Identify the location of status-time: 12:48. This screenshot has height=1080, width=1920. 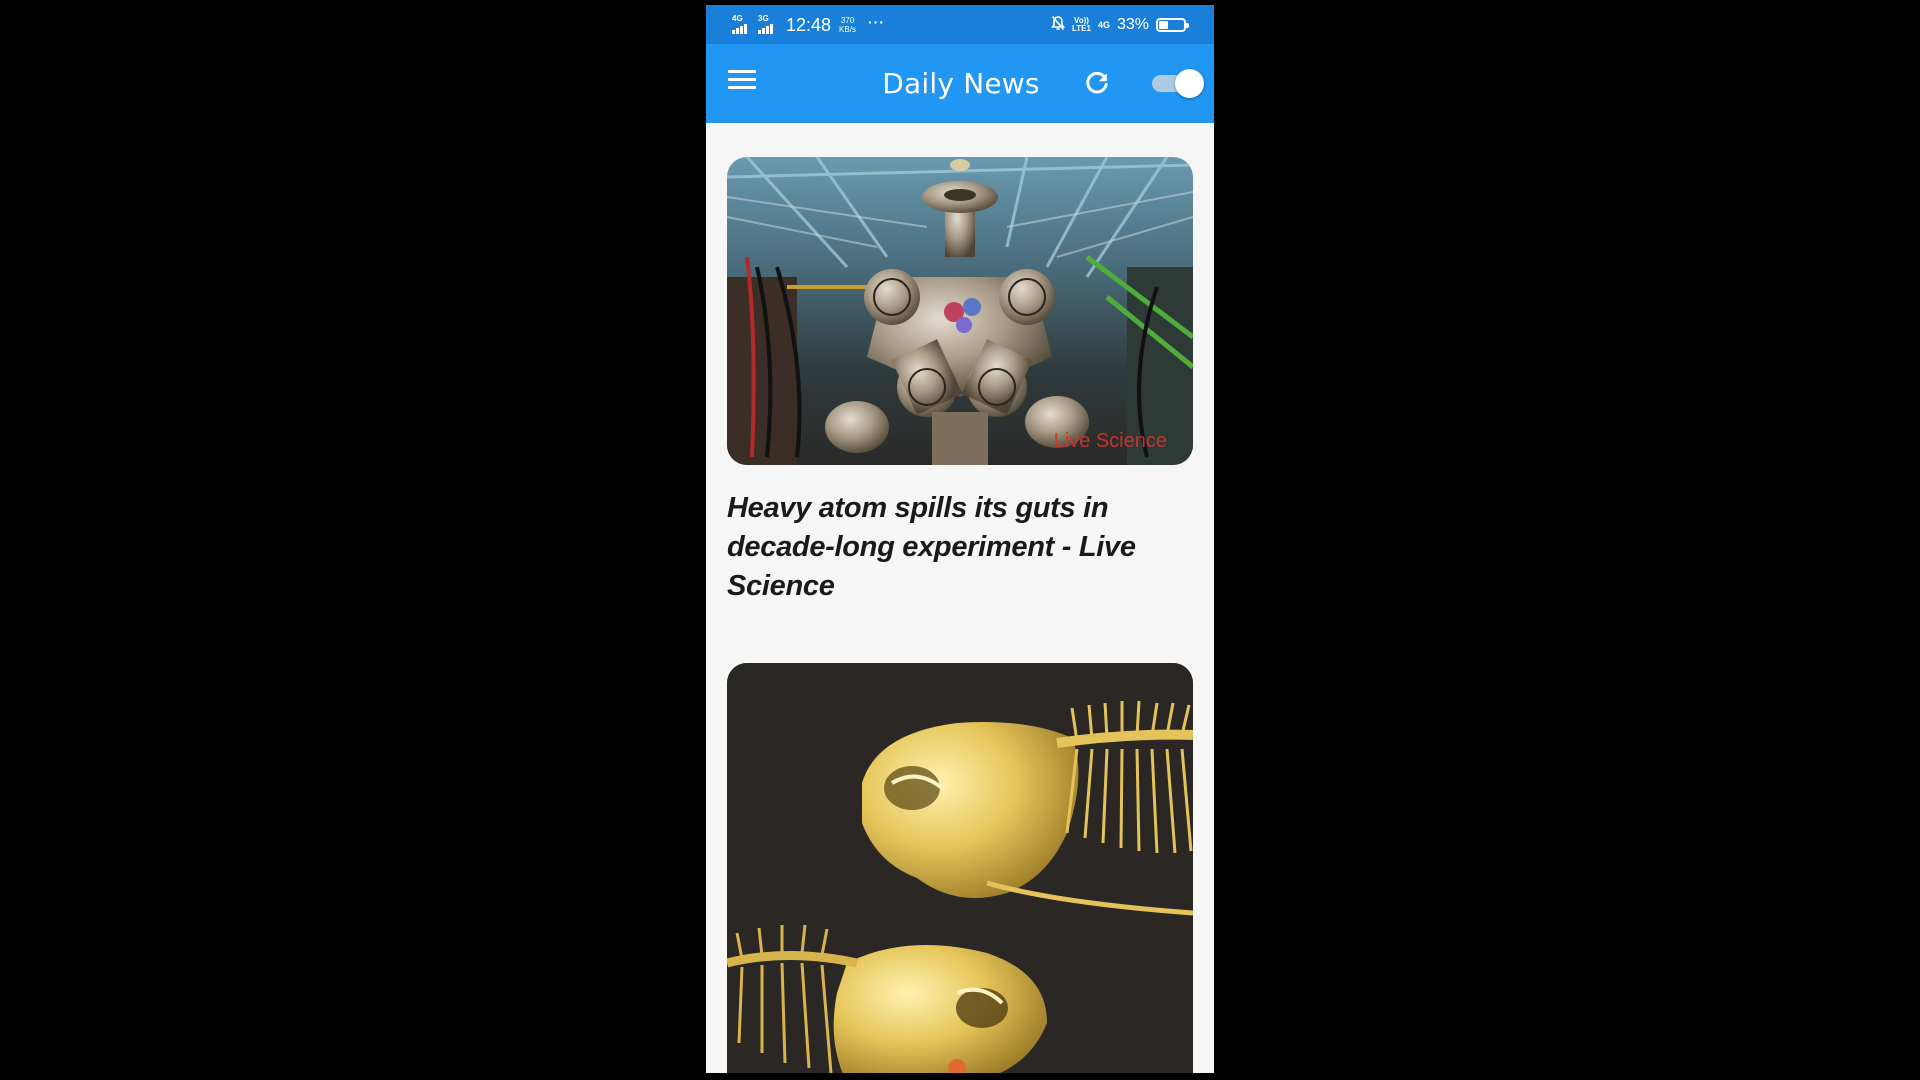
(809, 24).